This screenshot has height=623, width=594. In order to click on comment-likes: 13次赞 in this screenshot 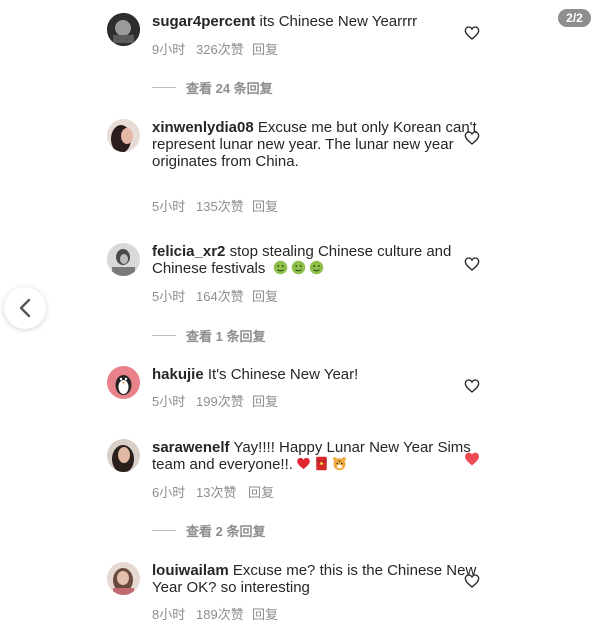, I will do `click(222, 491)`.